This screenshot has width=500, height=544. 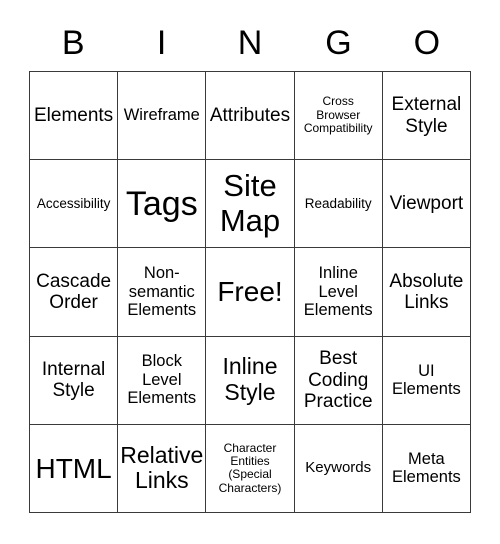 I want to click on bingo-cell: Character Entities (Special Characters), so click(x=250, y=468).